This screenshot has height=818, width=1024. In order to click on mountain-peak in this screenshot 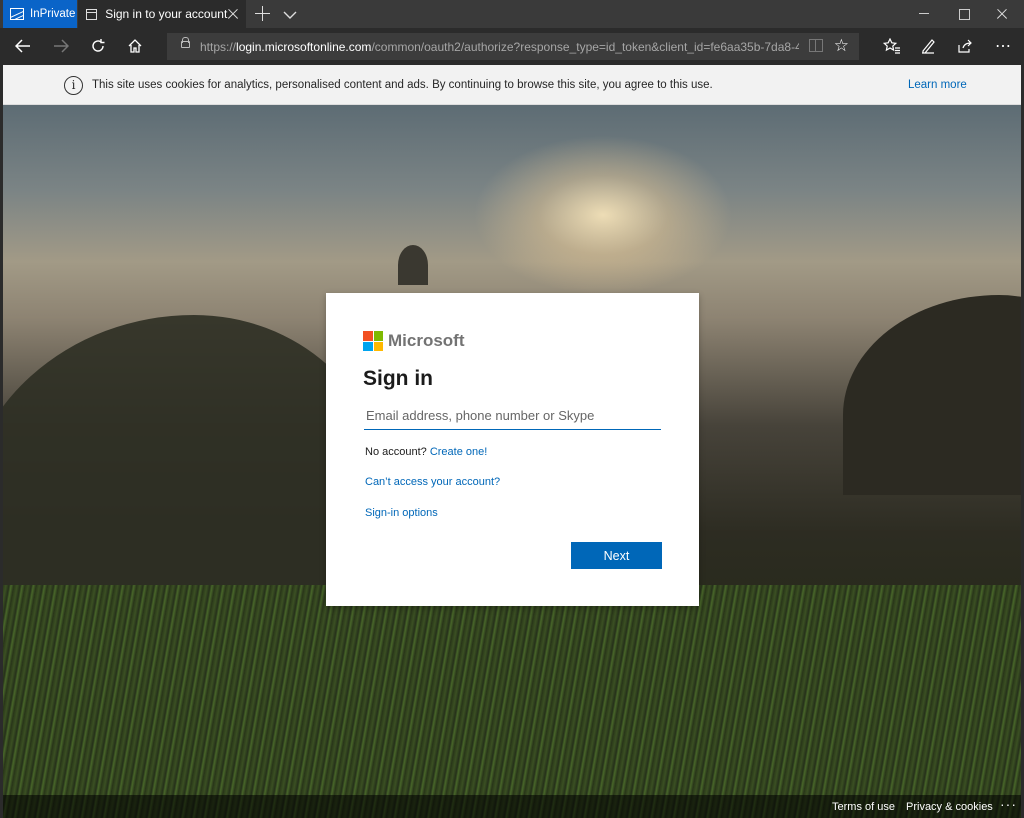, I will do `click(413, 265)`.